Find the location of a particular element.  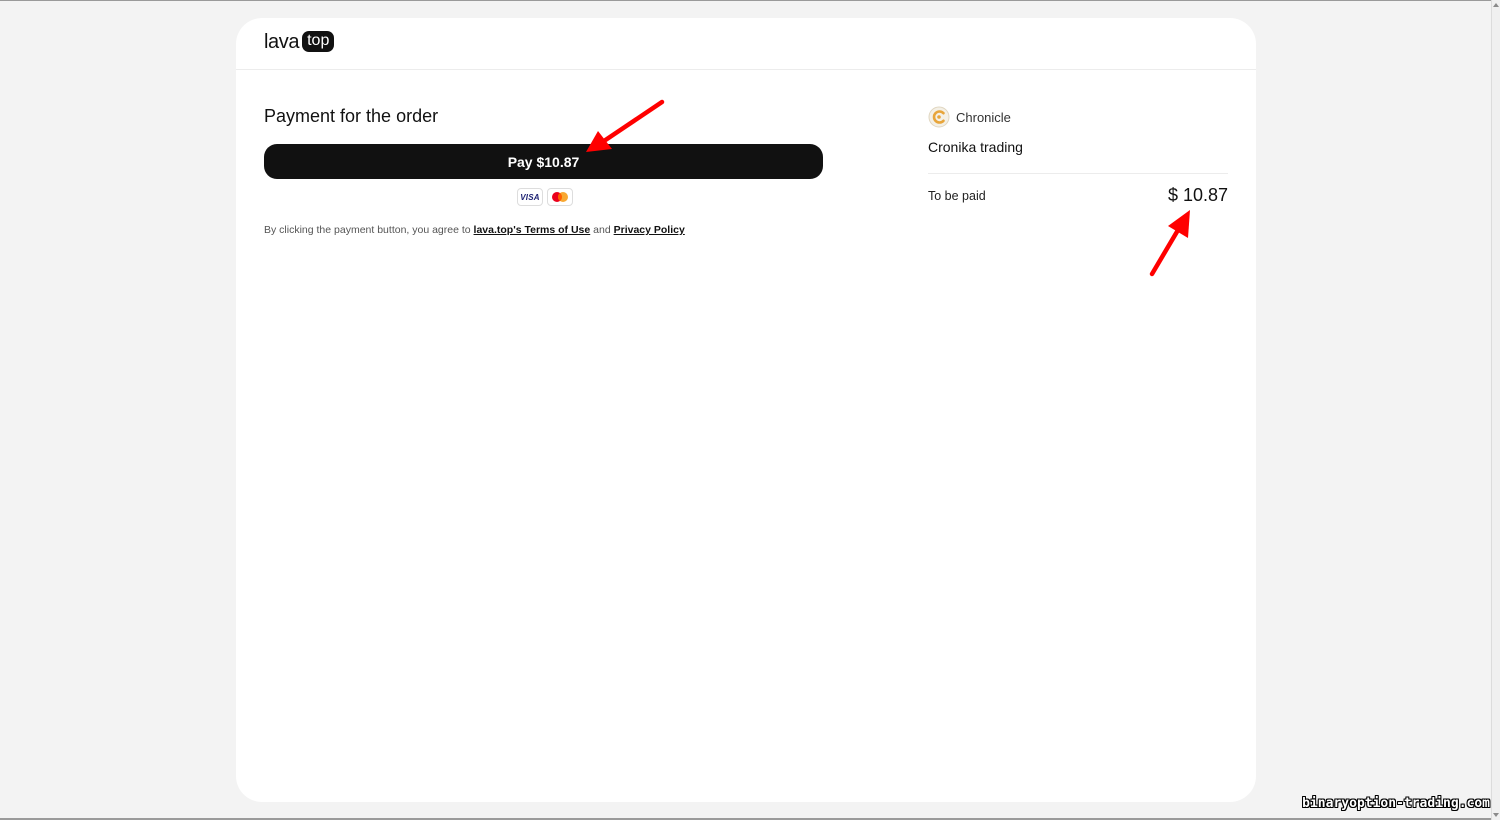

arrow-to-pay-button is located at coordinates (625, 125).